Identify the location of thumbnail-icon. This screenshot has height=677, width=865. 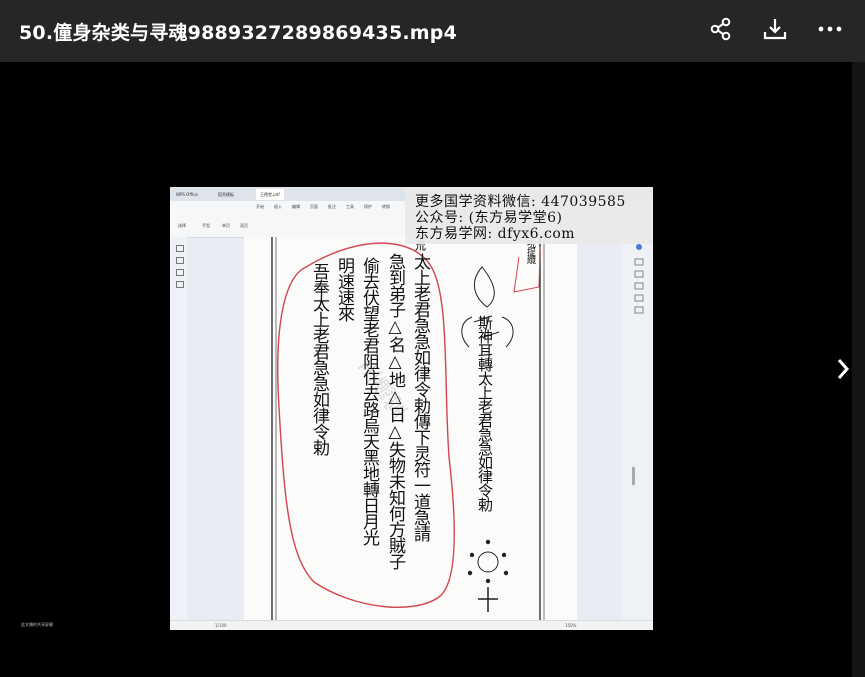
(180, 248).